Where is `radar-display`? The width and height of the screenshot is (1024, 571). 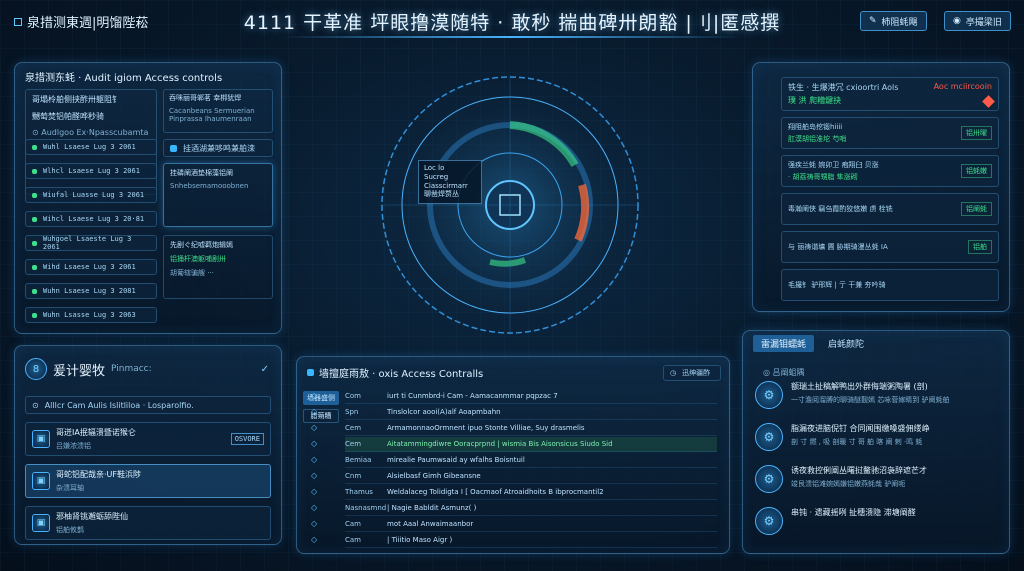
radar-display is located at coordinates (510, 205).